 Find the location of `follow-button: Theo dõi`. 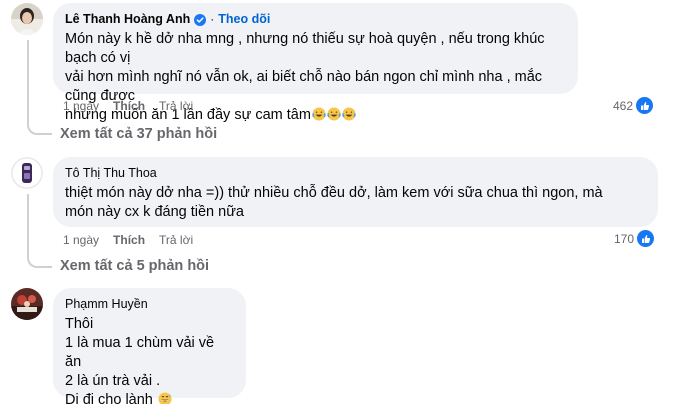

follow-button: Theo dõi is located at coordinates (244, 19).